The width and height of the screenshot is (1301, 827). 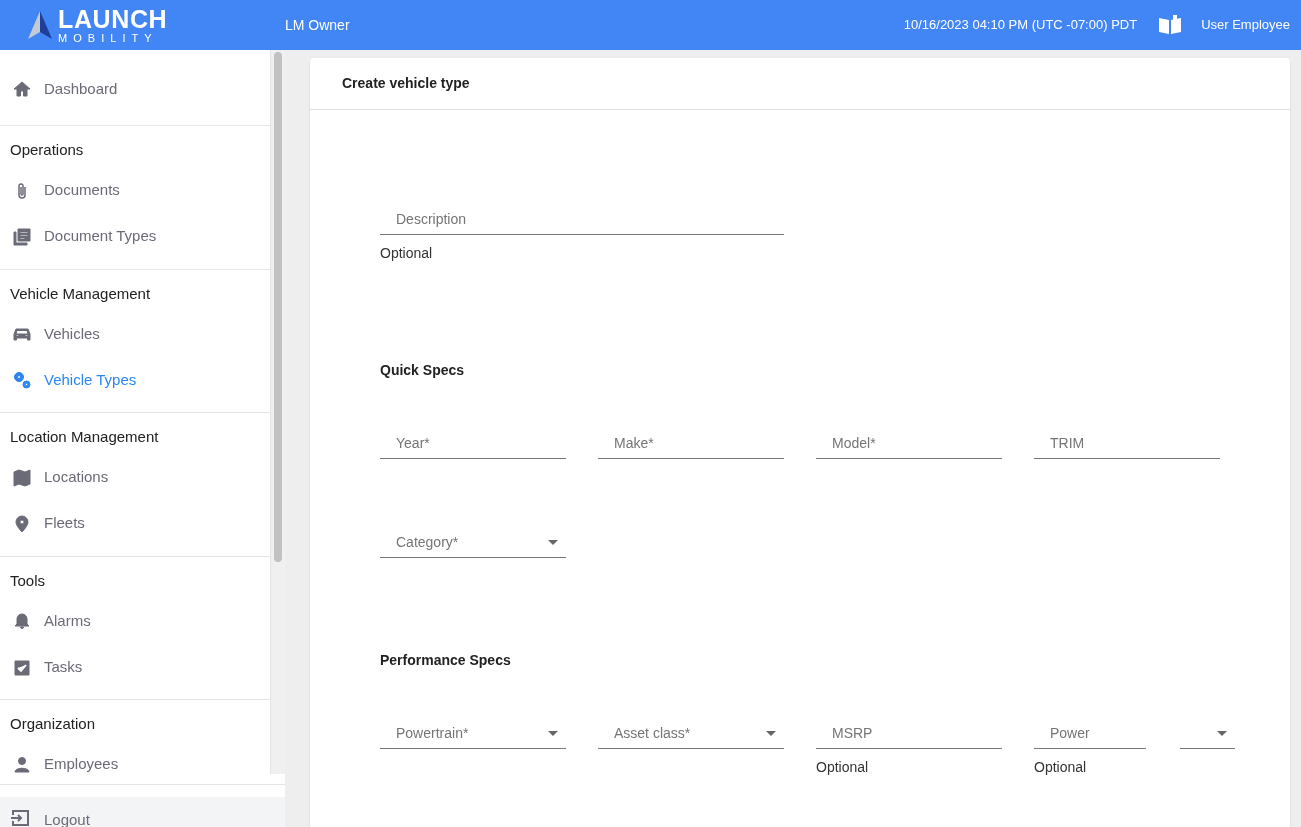 I want to click on section-heading: Tools, so click(x=28, y=580).